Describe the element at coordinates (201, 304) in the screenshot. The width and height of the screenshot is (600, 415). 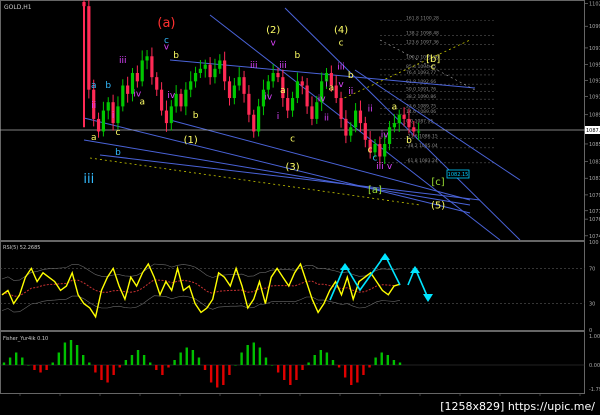
I see `rsi-band-lower` at that location.